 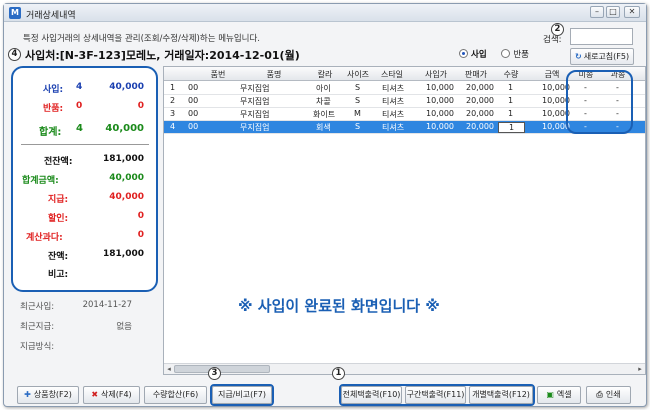 What do you see at coordinates (50, 132) in the screenshot?
I see `total-label: 합계:` at bounding box center [50, 132].